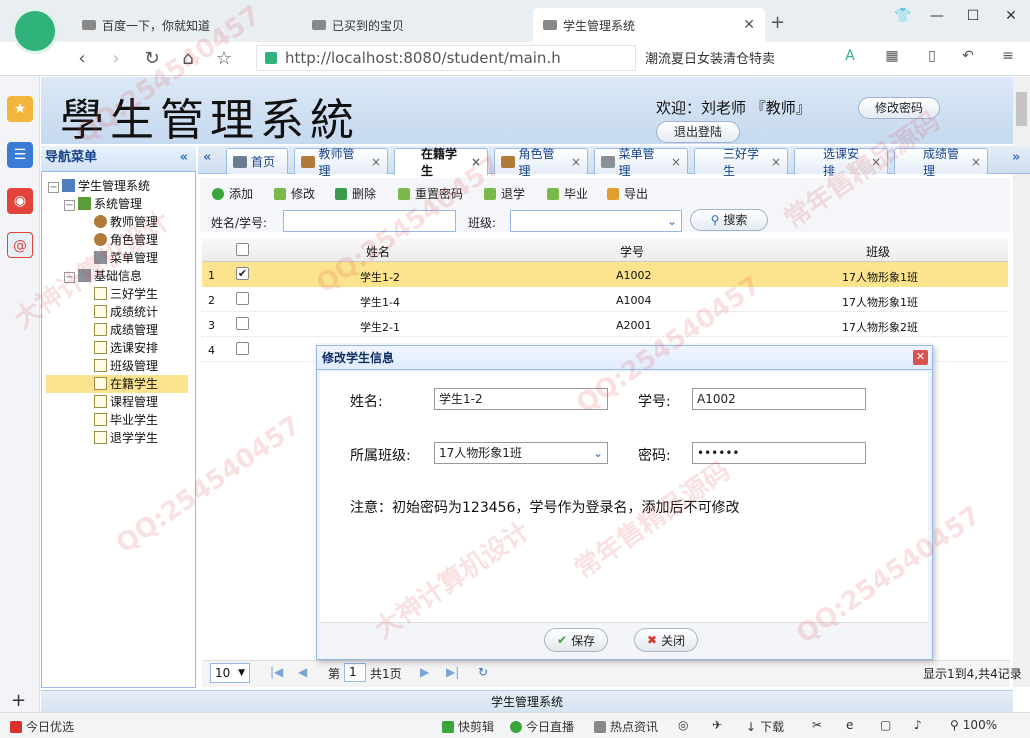 This screenshot has height=738, width=1030. I want to click on close-dialog-icon: ✕, so click(920, 357).